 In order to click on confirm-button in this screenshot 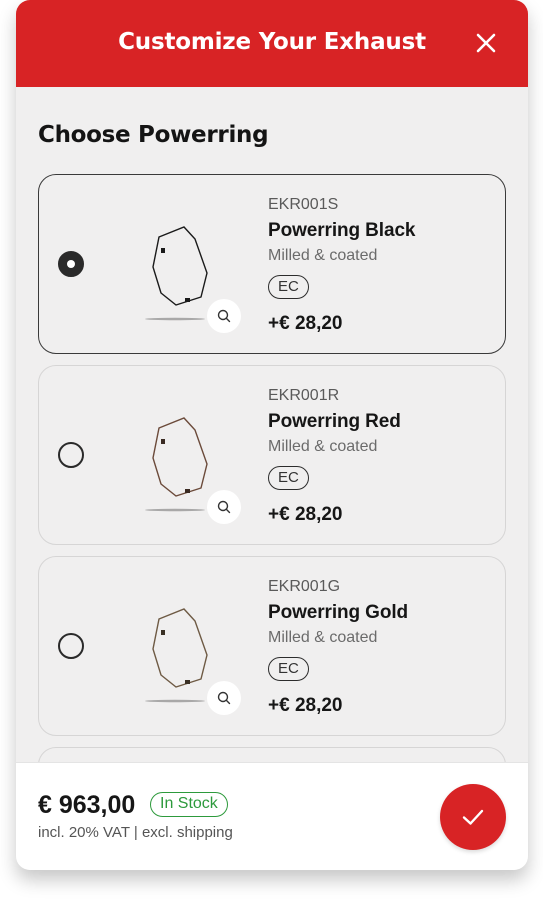, I will do `click(473, 817)`.